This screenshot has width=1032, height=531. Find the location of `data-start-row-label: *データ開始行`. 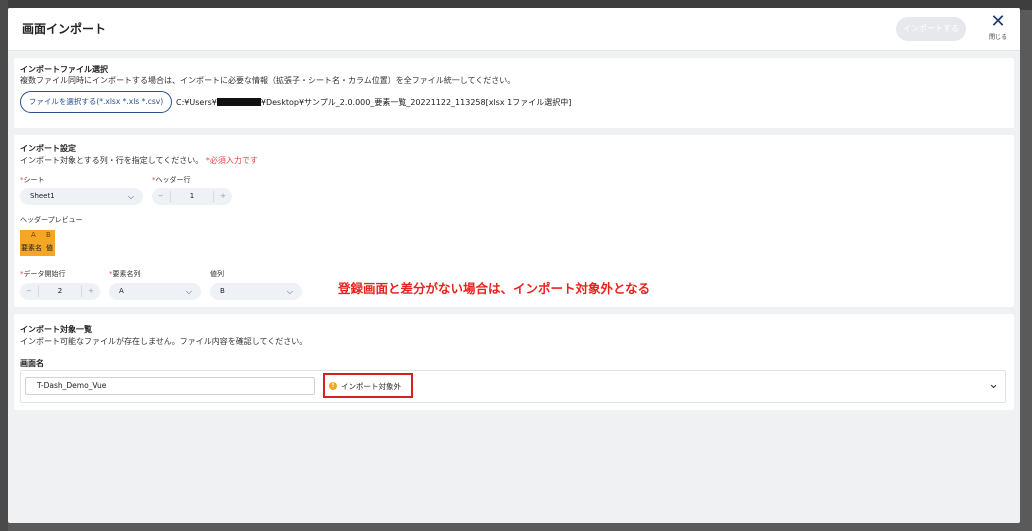

data-start-row-label: *データ開始行 is located at coordinates (43, 274).